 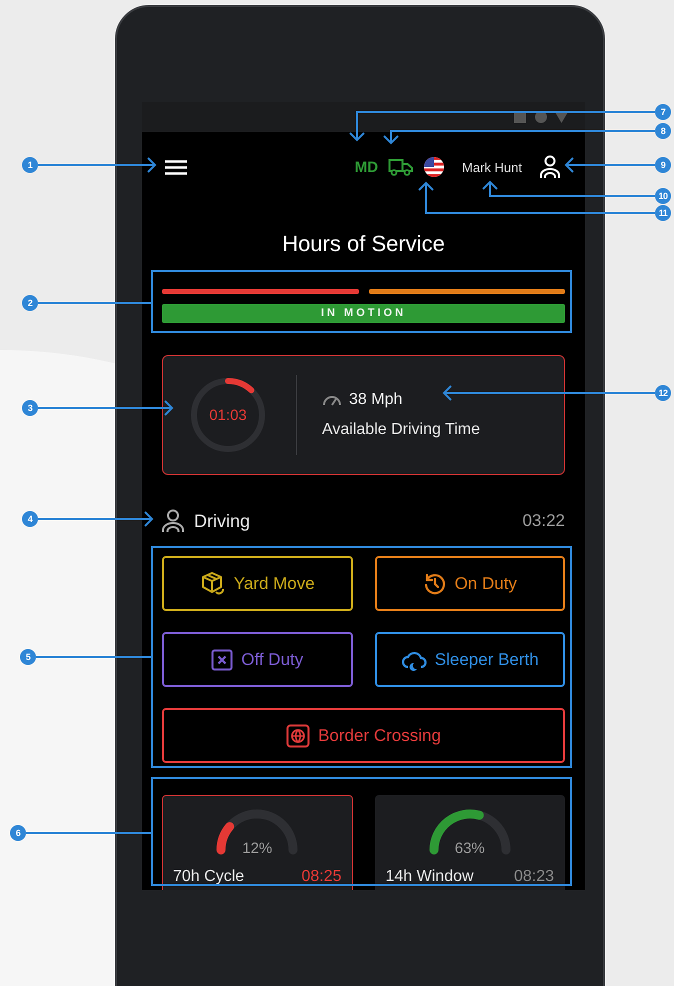 I want to click on time-remaining: 01:03, so click(x=228, y=415).